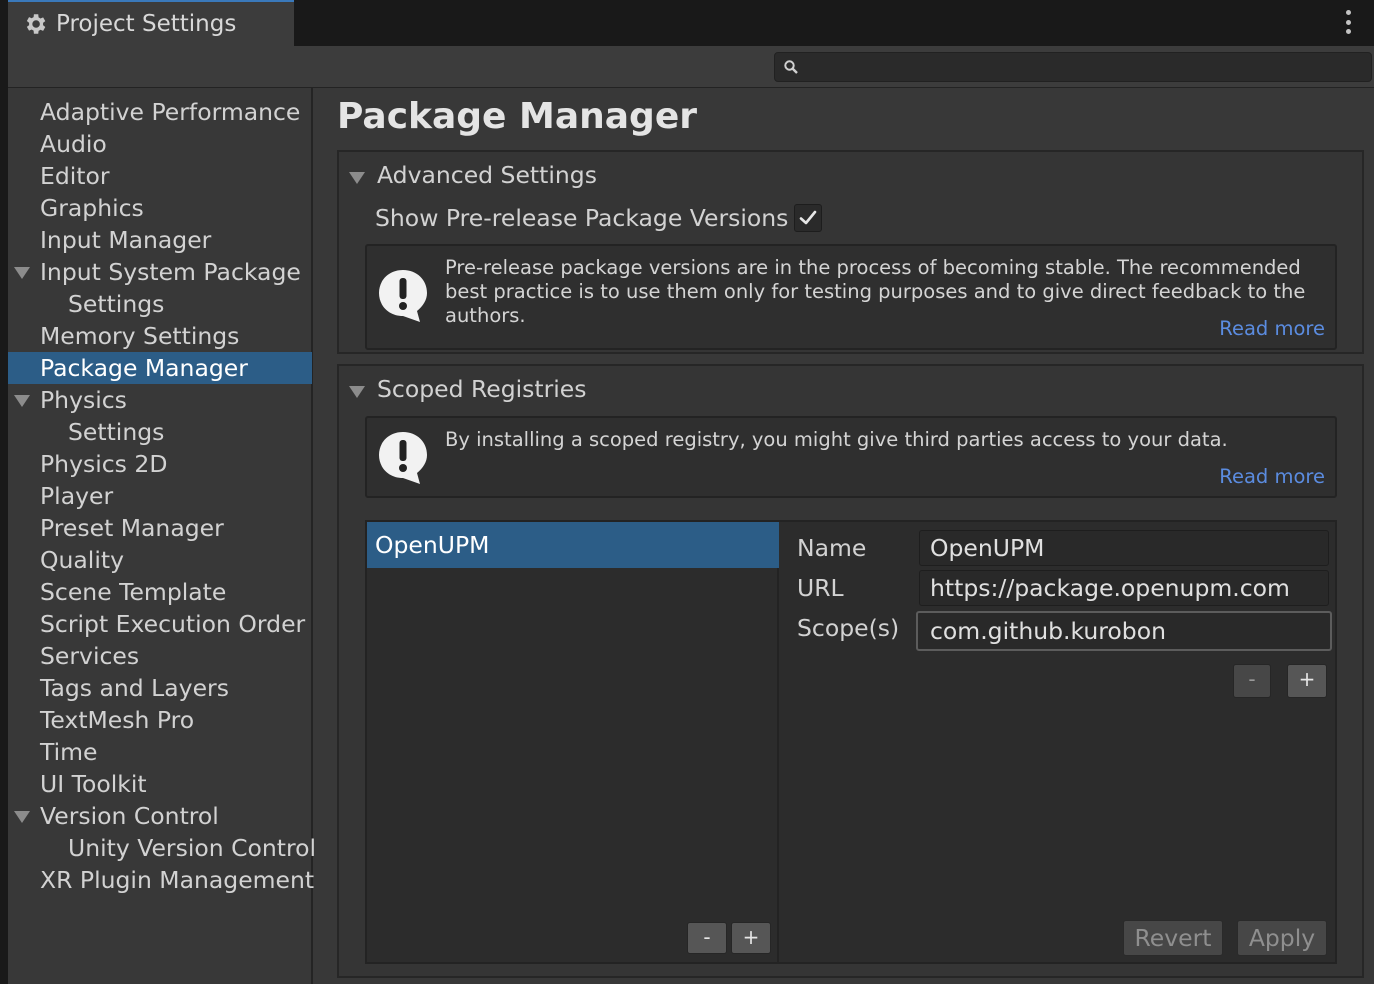 This screenshot has height=984, width=1374. What do you see at coordinates (177, 880) in the screenshot?
I see `sidebar-item-label: XR Plugin Management` at bounding box center [177, 880].